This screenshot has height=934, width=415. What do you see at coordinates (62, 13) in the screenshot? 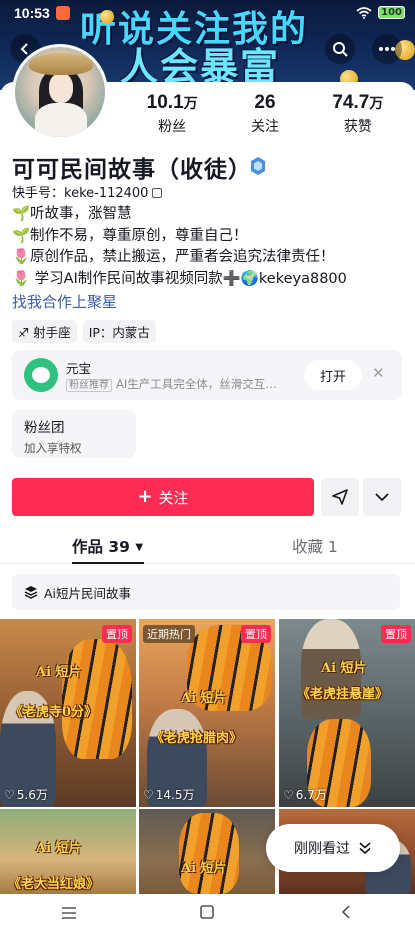
I see `notification-app-icon` at bounding box center [62, 13].